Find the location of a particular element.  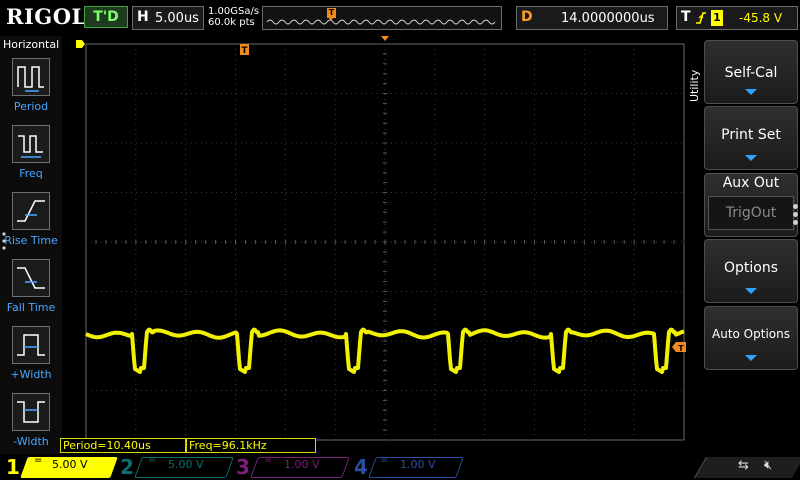

channel-2-scale: 5.00 V is located at coordinates (186, 464).